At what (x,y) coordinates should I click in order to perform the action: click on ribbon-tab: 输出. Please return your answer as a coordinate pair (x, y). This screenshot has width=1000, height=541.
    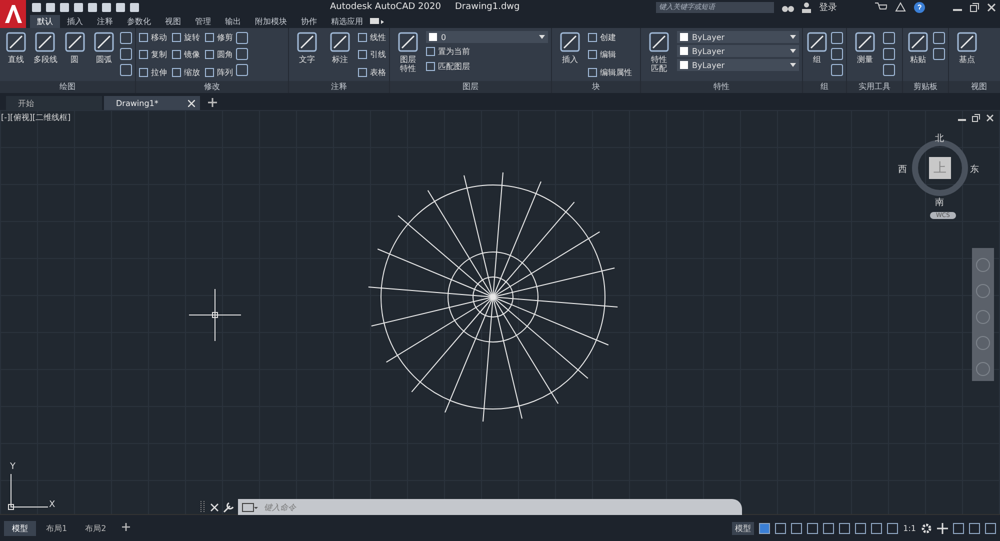
    Looking at the image, I should click on (233, 21).